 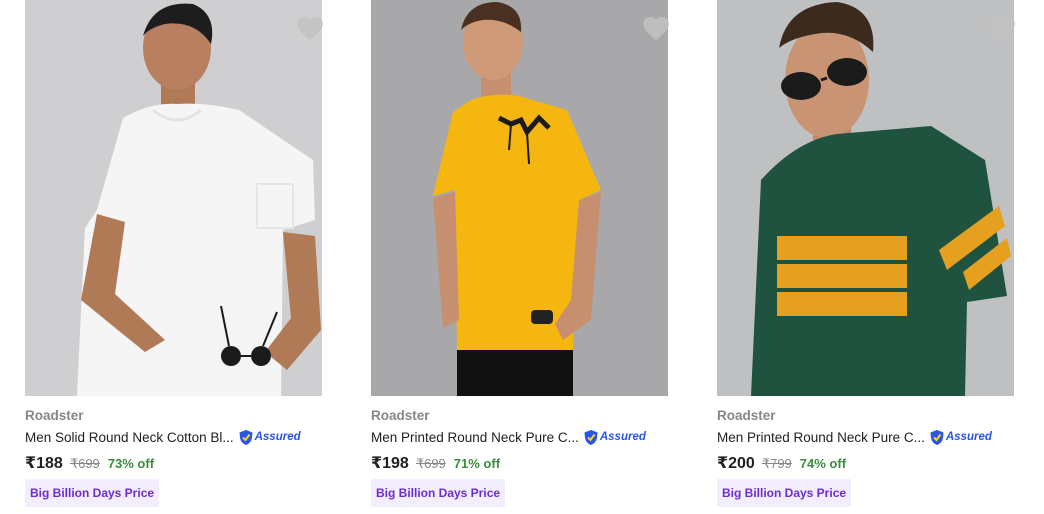 What do you see at coordinates (776, 463) in the screenshot?
I see `original-price: ₹799` at bounding box center [776, 463].